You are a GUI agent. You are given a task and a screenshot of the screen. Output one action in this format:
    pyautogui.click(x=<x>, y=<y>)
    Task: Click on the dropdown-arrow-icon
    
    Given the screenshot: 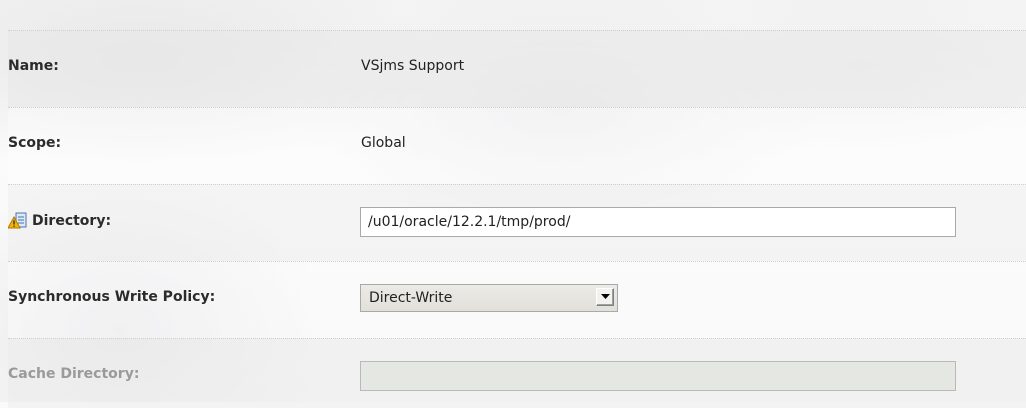 What is the action you would take?
    pyautogui.click(x=605, y=297)
    